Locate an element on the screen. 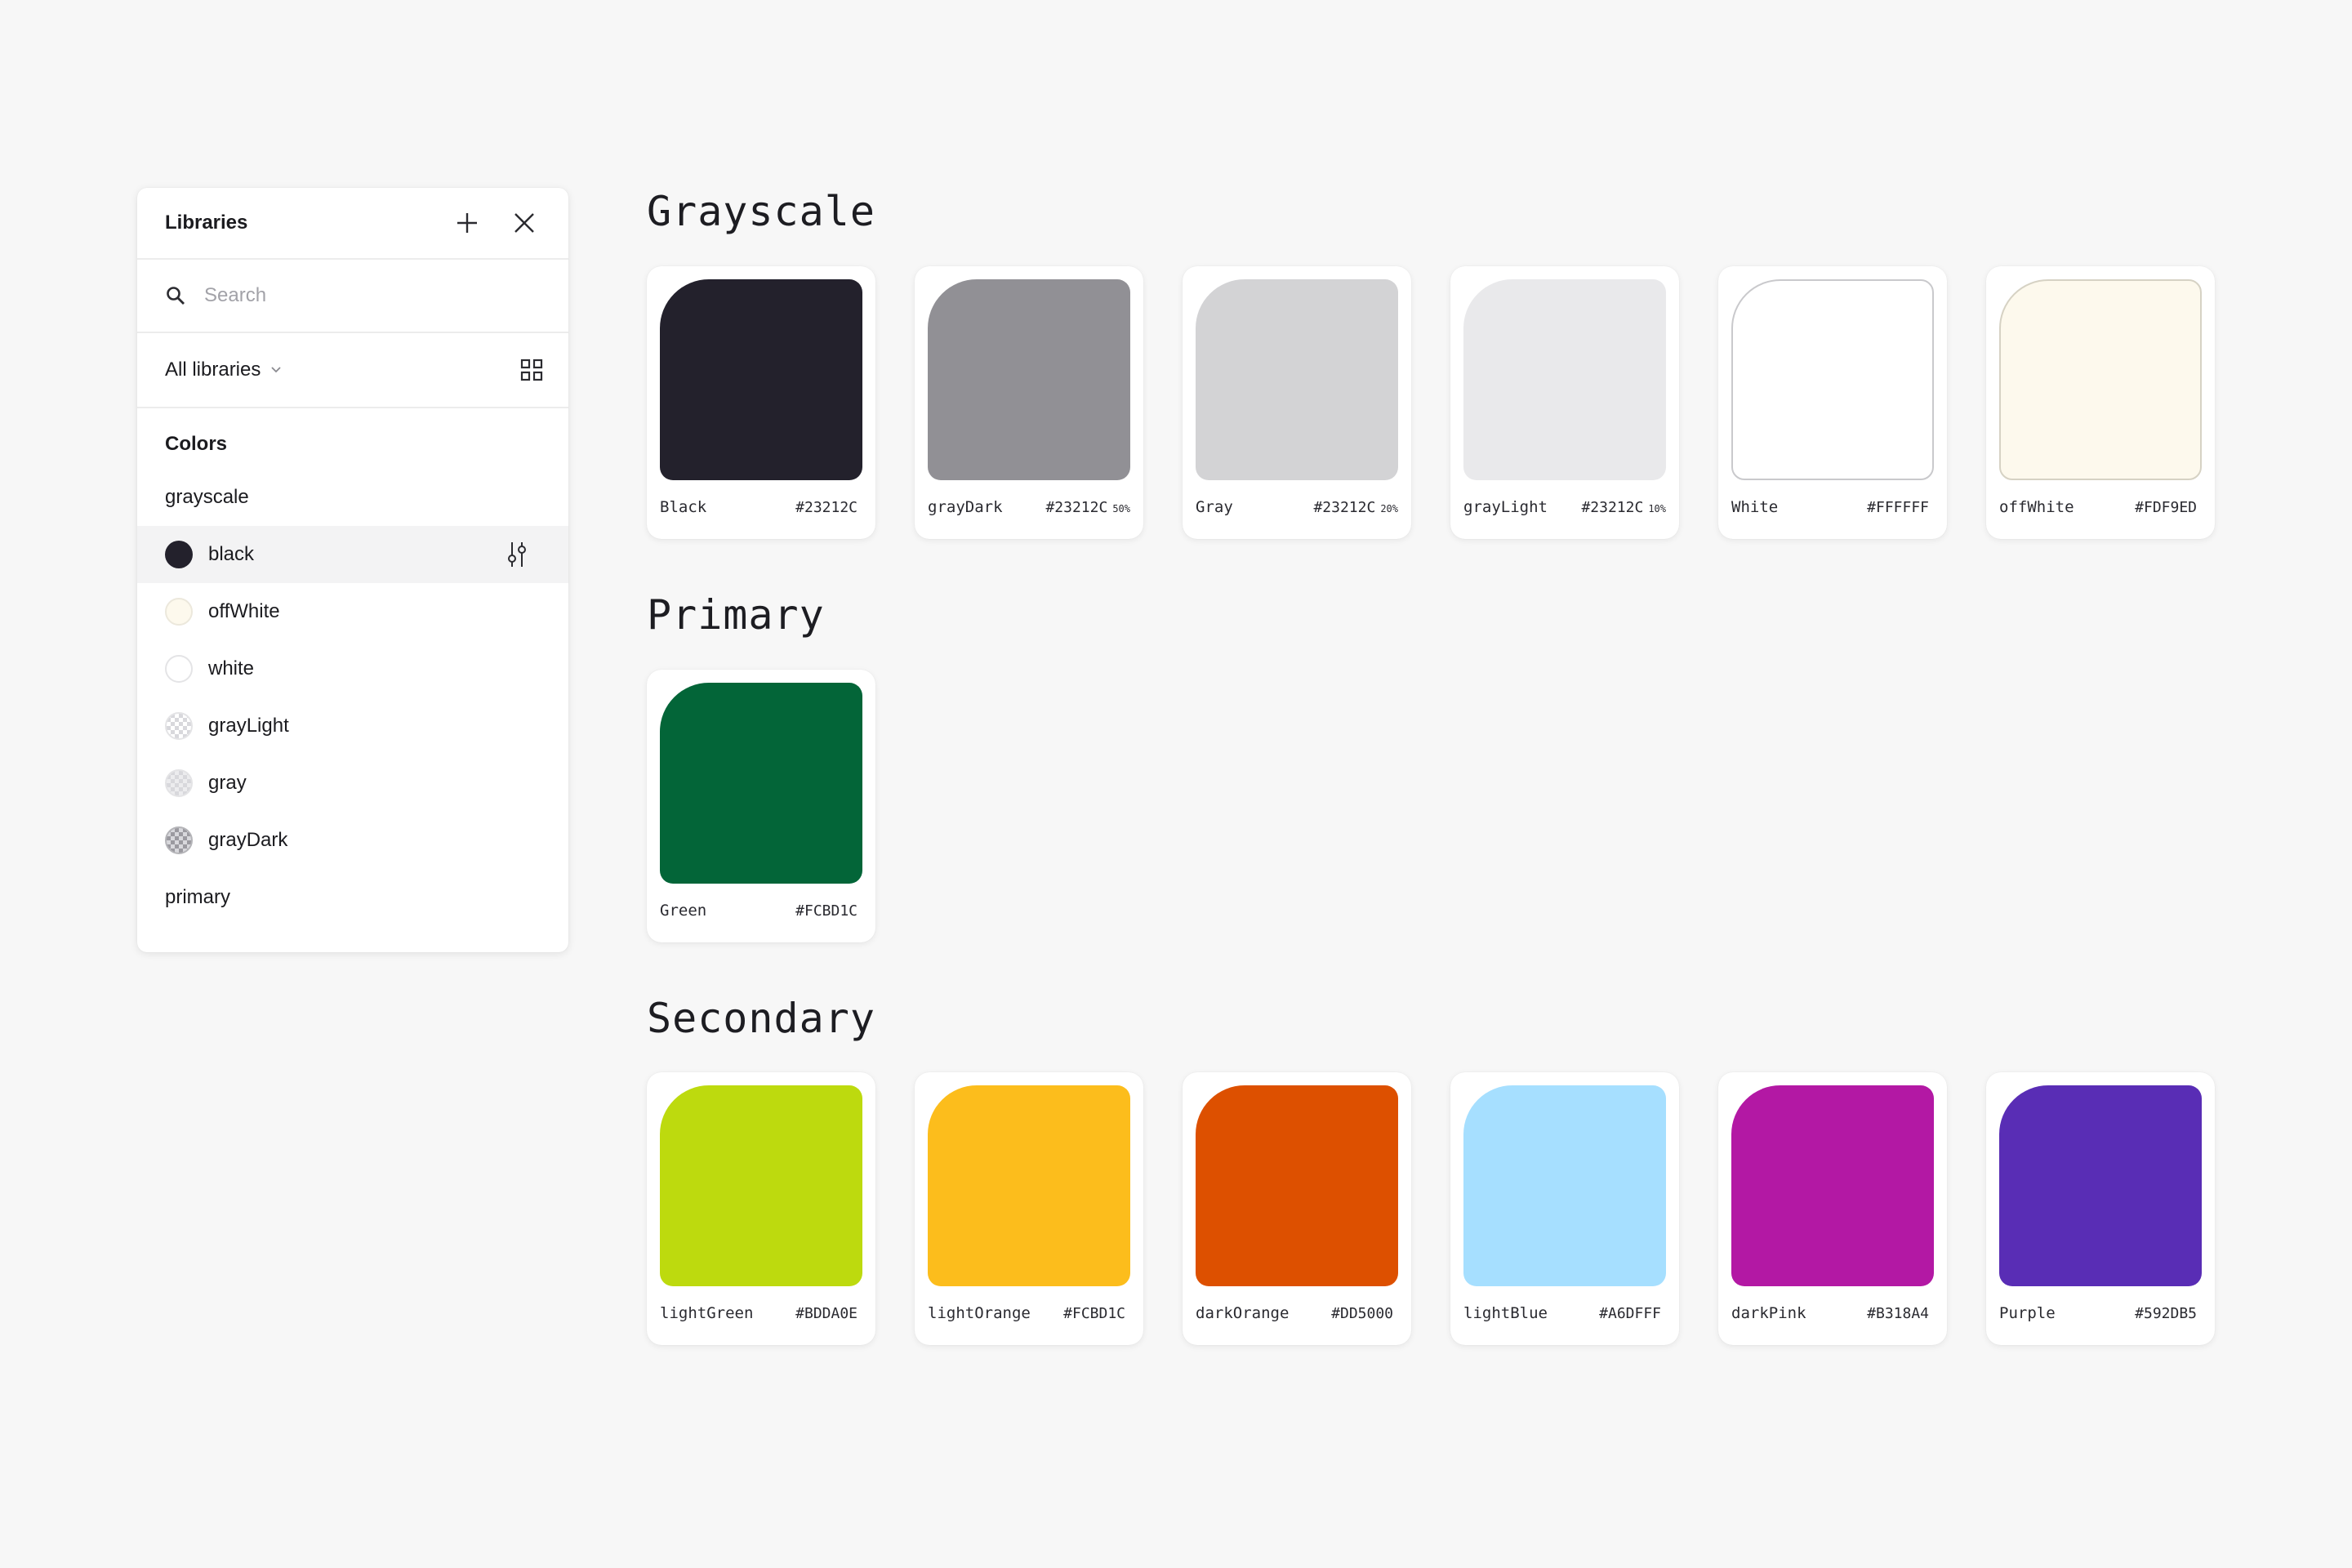 The image size is (2352, 1568). swatch-name: grayDark is located at coordinates (965, 507).